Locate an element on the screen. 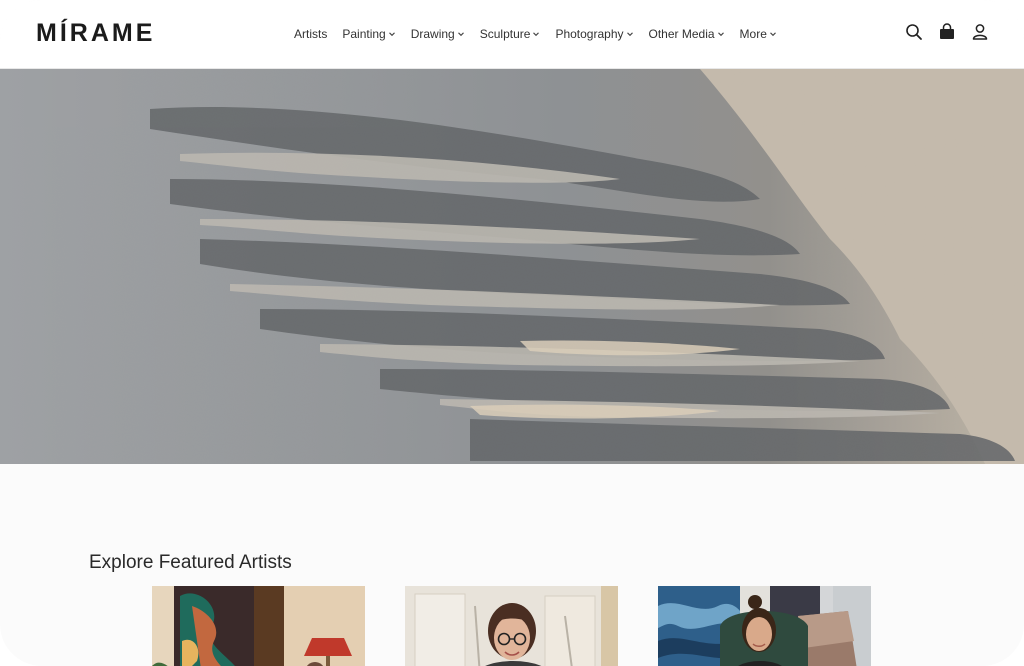 The height and width of the screenshot is (666, 1024). nav-item-label: Sculpture is located at coordinates (505, 34).